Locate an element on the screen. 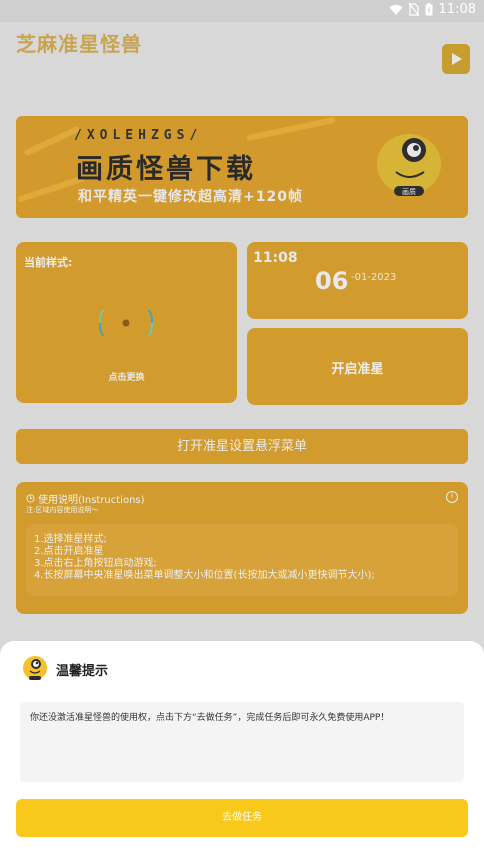 This screenshot has width=484, height=862. enable-crosshair-label: 开启准星 is located at coordinates (357, 369).